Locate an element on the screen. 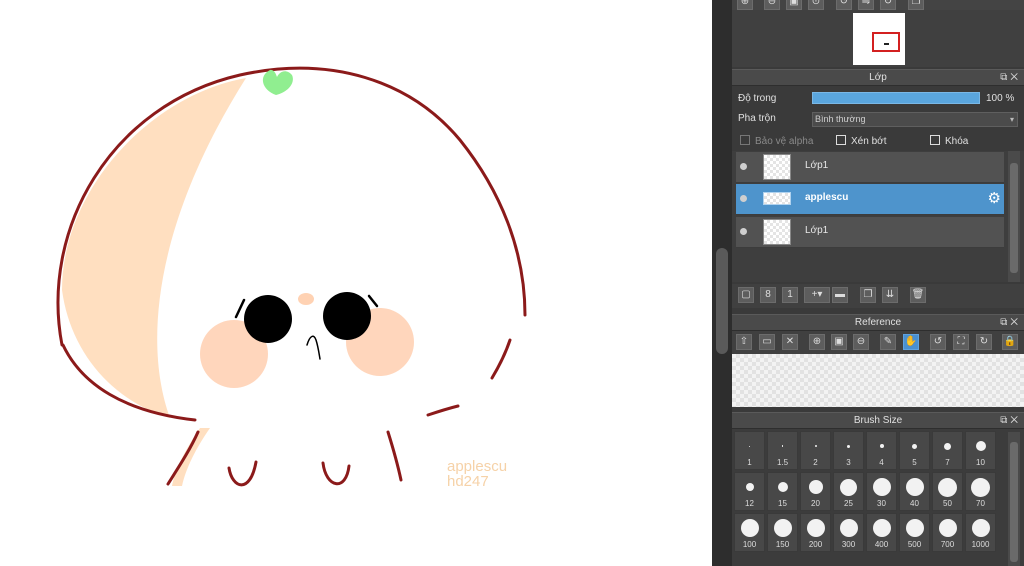  brush-size-option: 15 is located at coordinates (782, 491).